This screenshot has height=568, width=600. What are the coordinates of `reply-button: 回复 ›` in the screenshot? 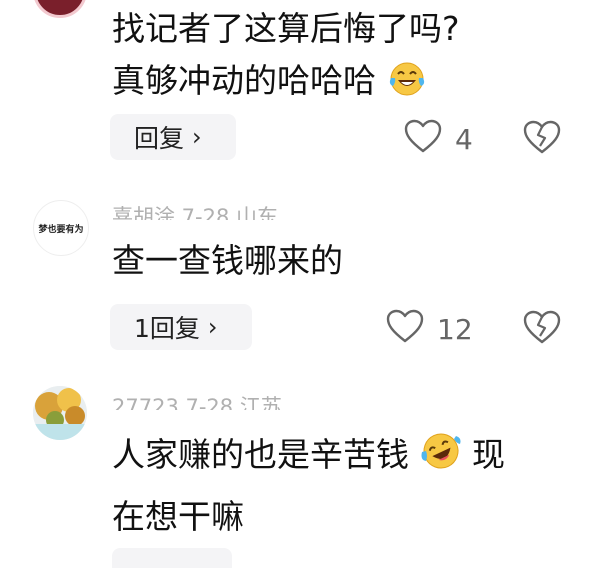 It's located at (173, 137).